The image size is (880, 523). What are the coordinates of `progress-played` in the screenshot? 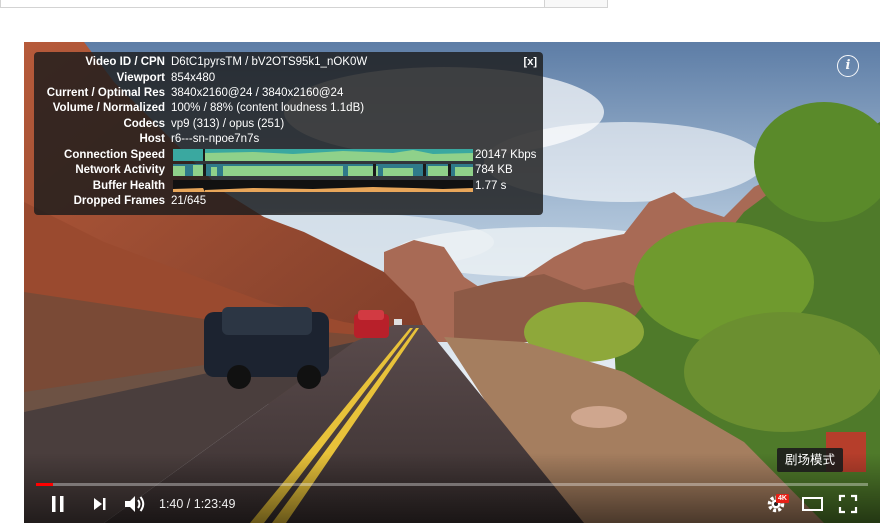 It's located at (44, 484).